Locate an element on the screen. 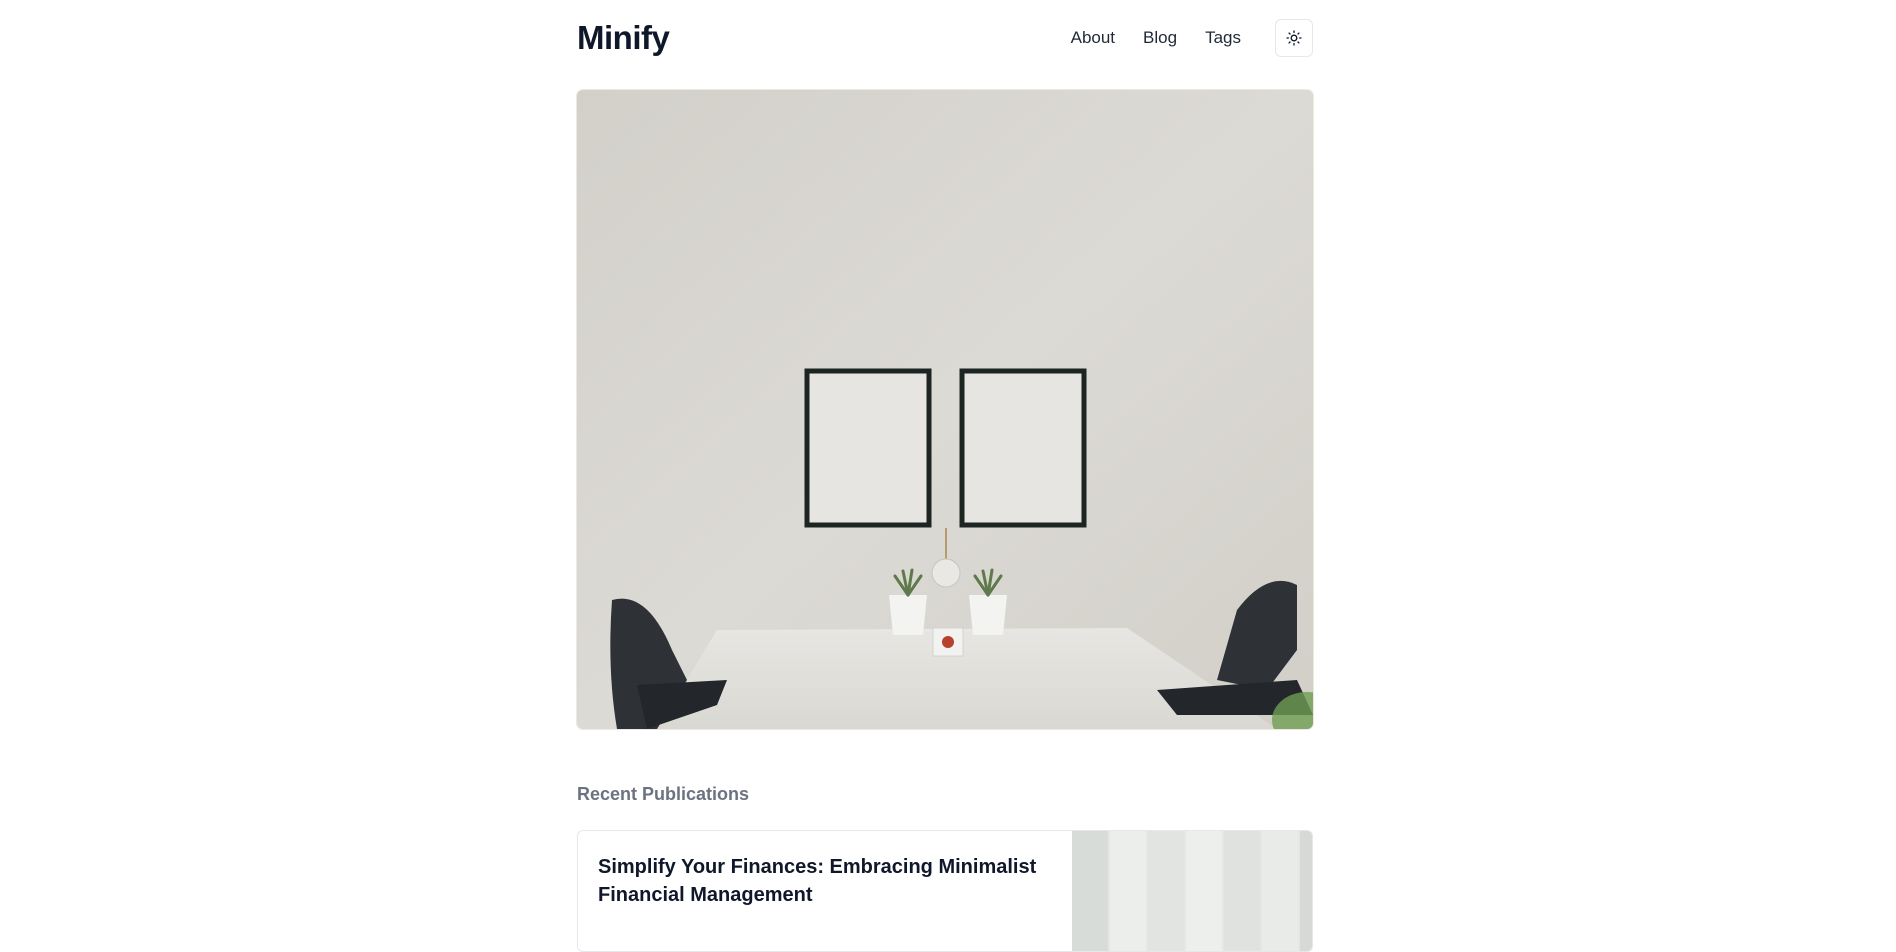 The height and width of the screenshot is (952, 1896). nav-link-tags: Tags is located at coordinates (1223, 38).